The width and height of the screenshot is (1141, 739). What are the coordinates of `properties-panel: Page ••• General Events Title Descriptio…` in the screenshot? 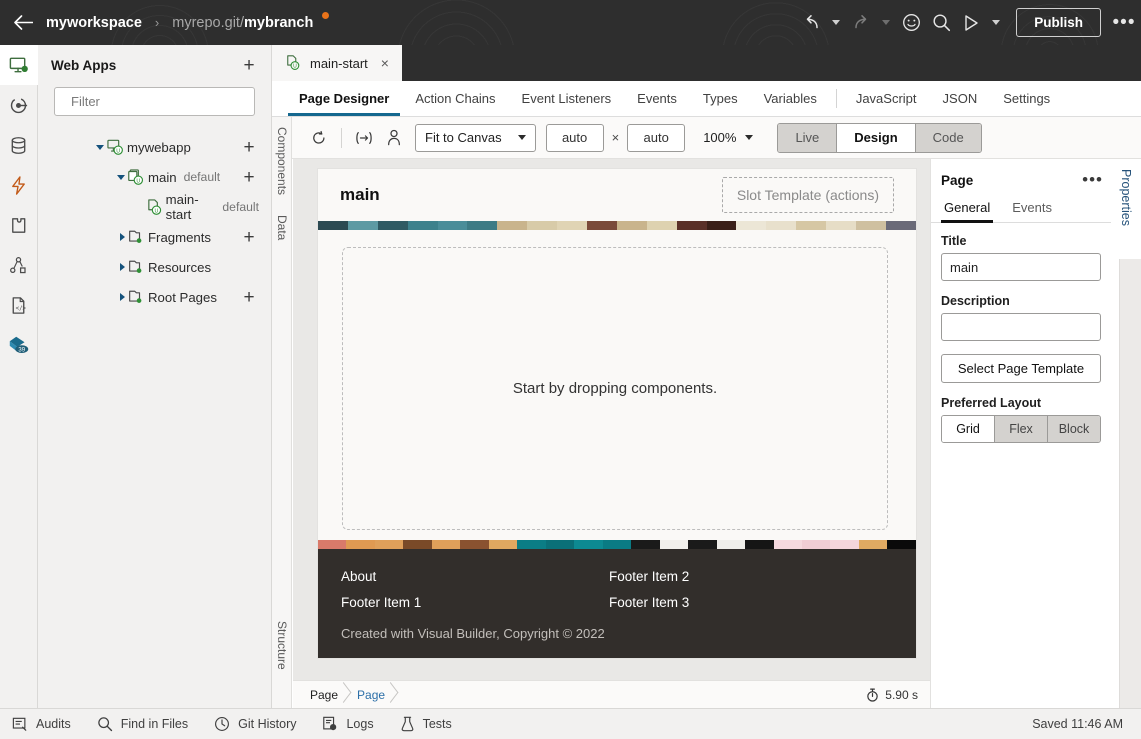 It's located at (1035, 433).